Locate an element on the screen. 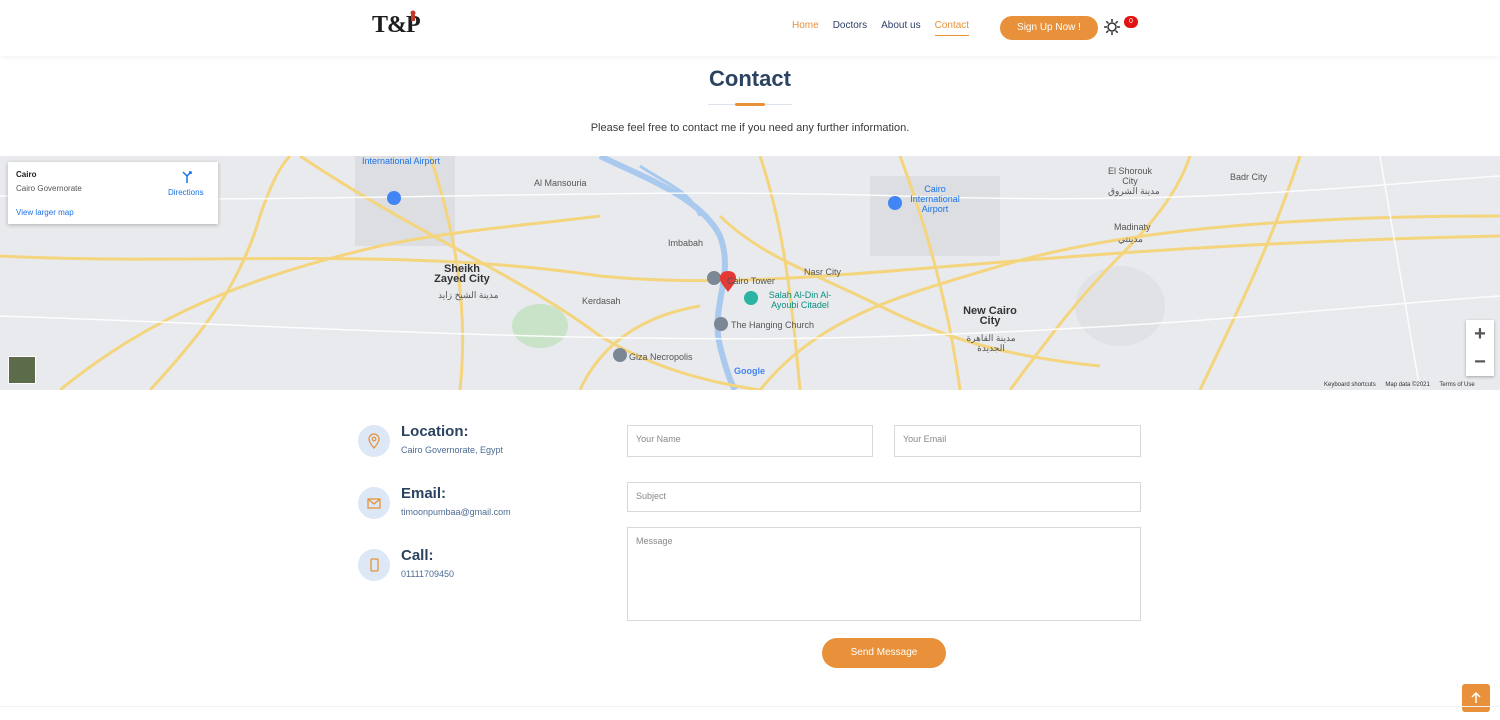 The width and height of the screenshot is (1500, 720). map-label-nasr-city: Nasr City is located at coordinates (823, 272).